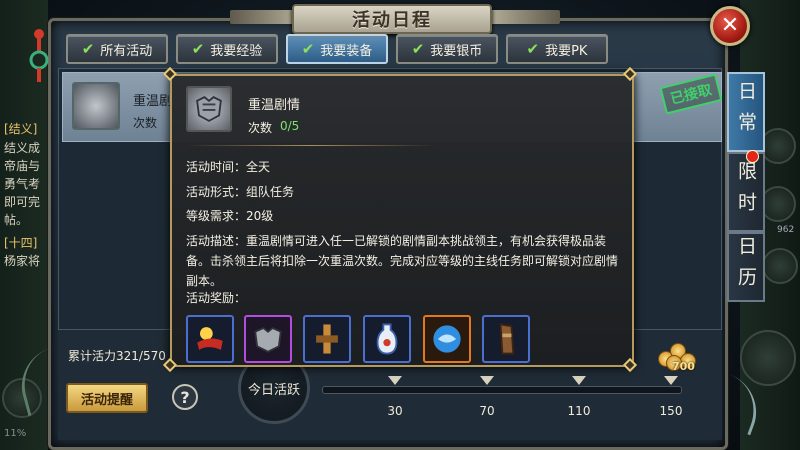  Describe the element at coordinates (22, 166) in the screenshot. I see `side-text: 帝庙与` at that location.